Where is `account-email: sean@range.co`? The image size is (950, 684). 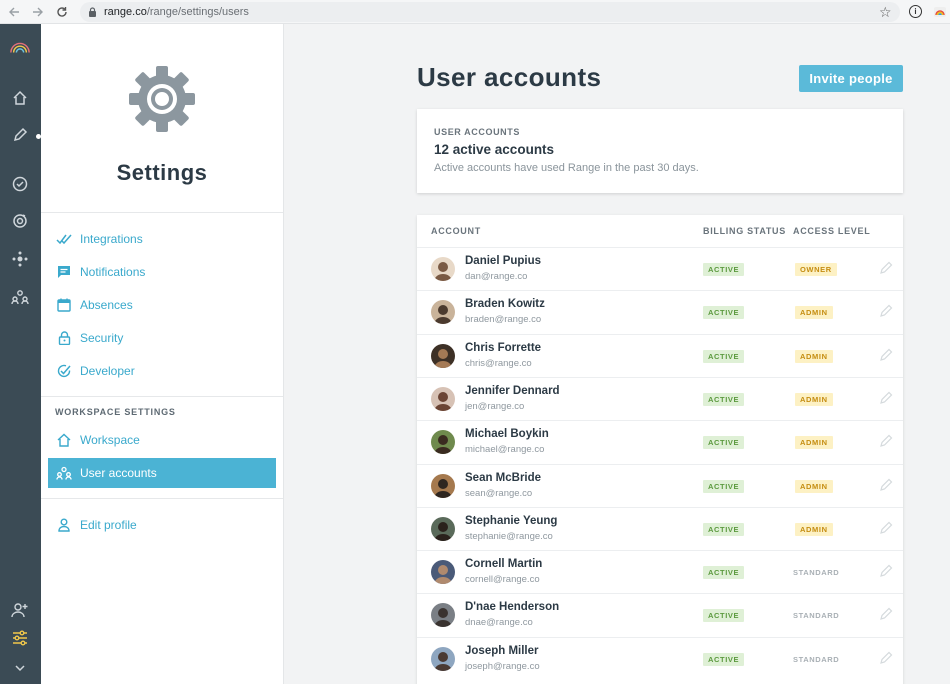 account-email: sean@range.co is located at coordinates (499, 493).